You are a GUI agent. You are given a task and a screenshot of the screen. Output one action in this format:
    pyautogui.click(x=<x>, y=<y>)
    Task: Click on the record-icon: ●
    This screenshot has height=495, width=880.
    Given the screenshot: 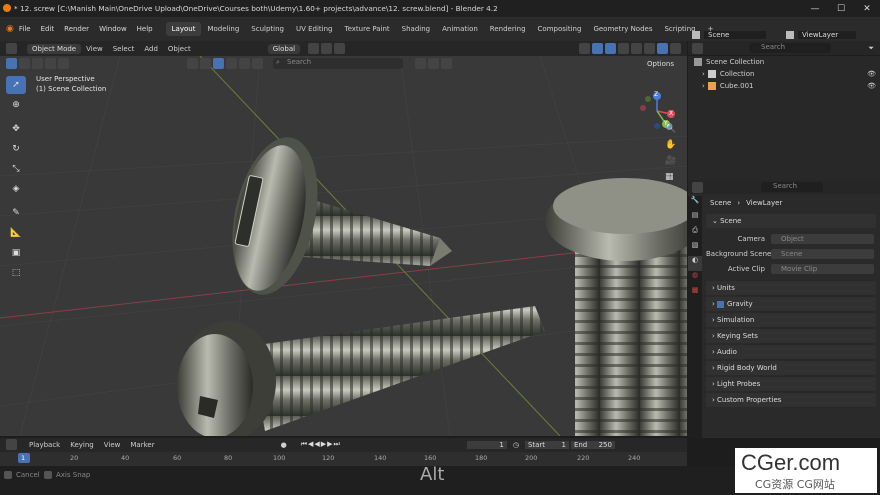 What is the action you would take?
    pyautogui.click(x=284, y=445)
    